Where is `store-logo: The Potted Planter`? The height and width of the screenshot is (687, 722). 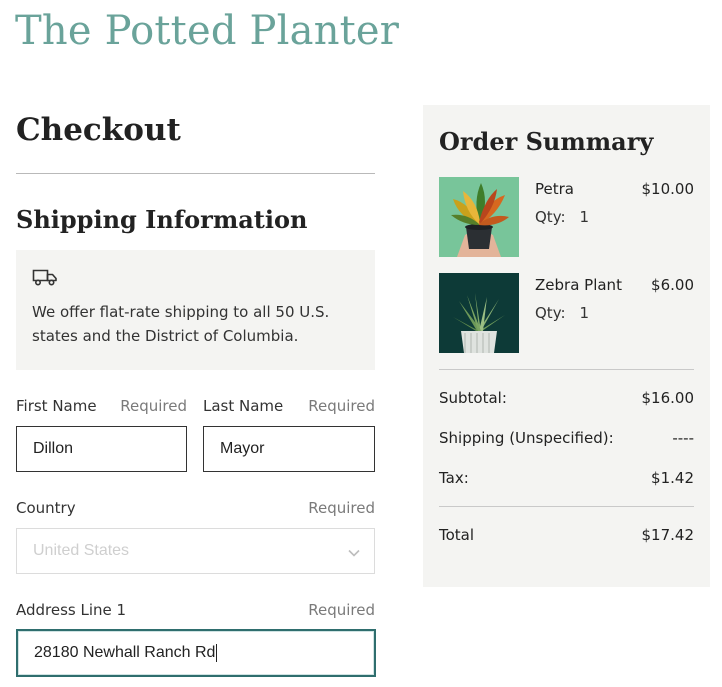
store-logo: The Potted Planter is located at coordinates (207, 31).